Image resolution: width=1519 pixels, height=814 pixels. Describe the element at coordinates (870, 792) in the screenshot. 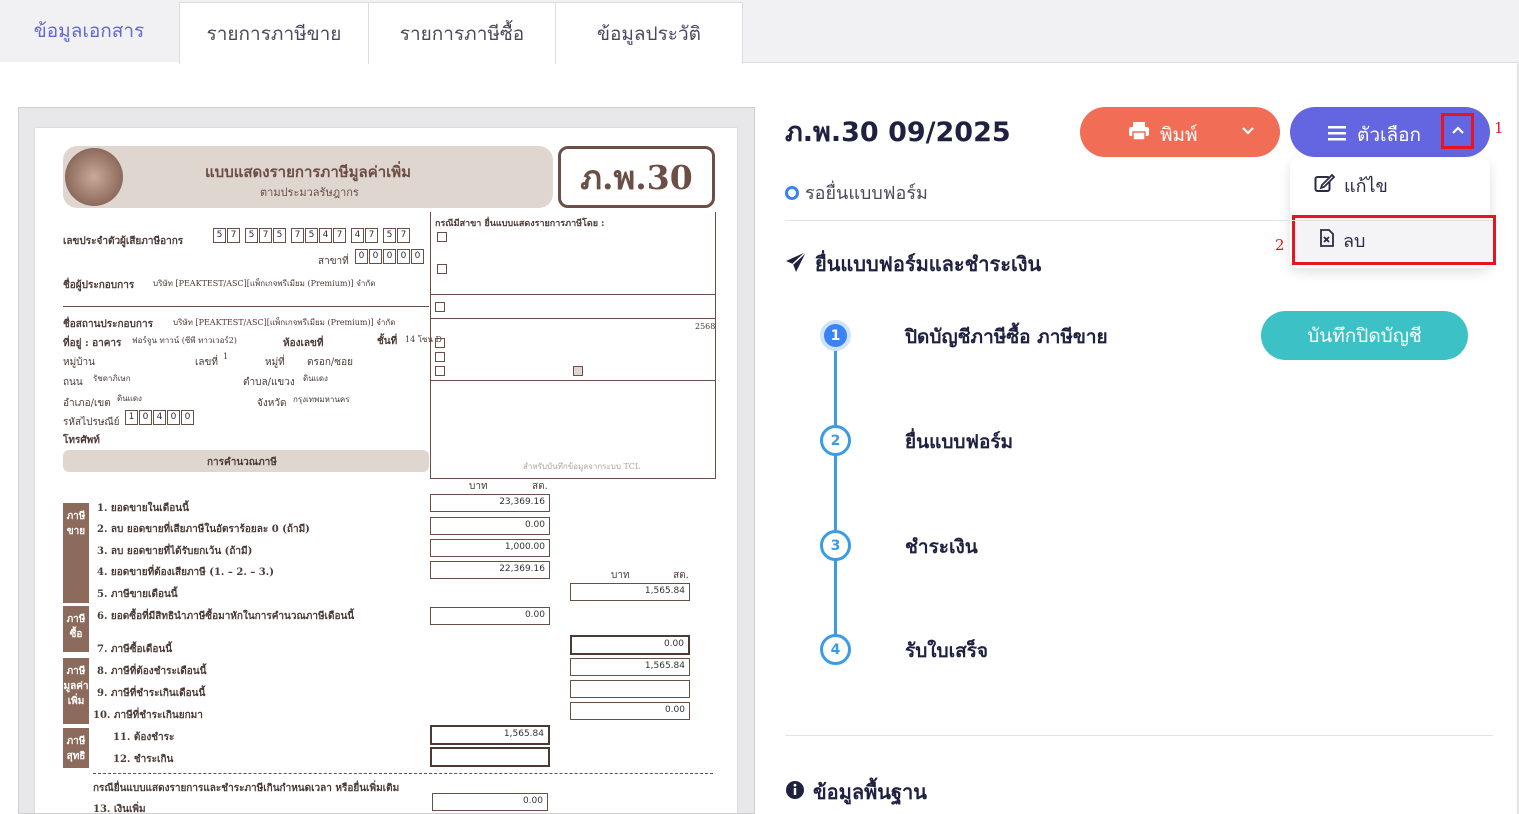

I see `section-basic-info-title: ข้อมูลพื้นฐาน` at that location.